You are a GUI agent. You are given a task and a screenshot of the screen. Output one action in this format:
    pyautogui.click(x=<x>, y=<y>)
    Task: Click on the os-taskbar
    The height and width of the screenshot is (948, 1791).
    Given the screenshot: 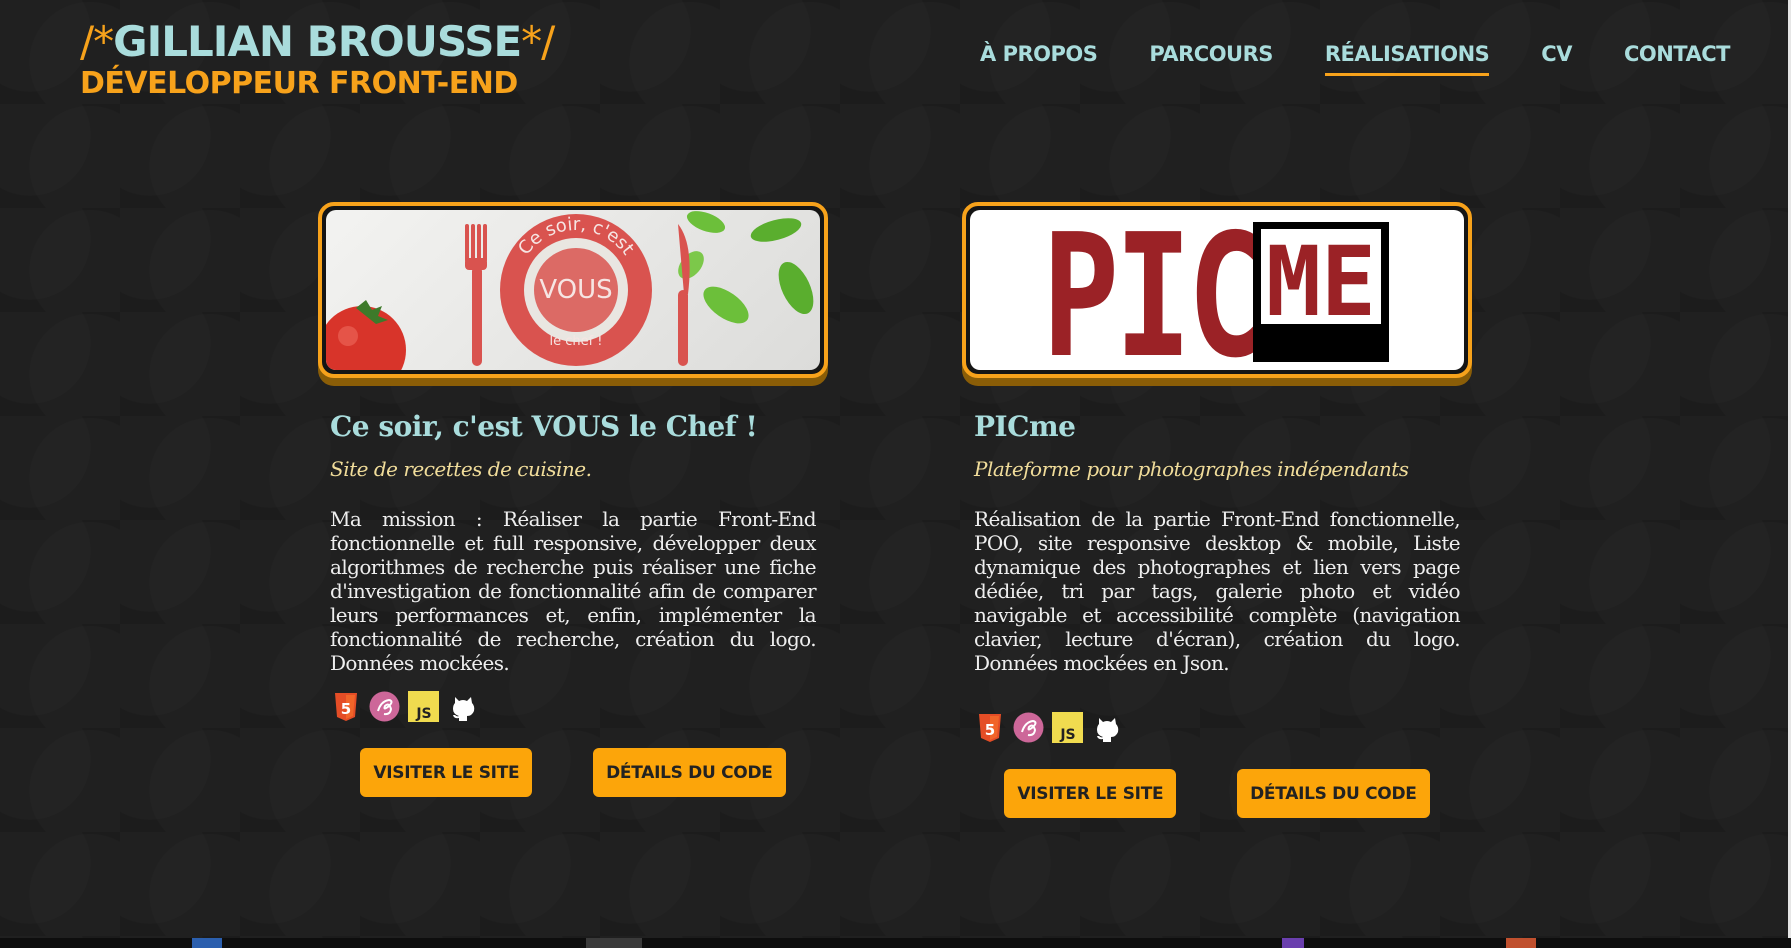 What is the action you would take?
    pyautogui.click(x=895, y=943)
    